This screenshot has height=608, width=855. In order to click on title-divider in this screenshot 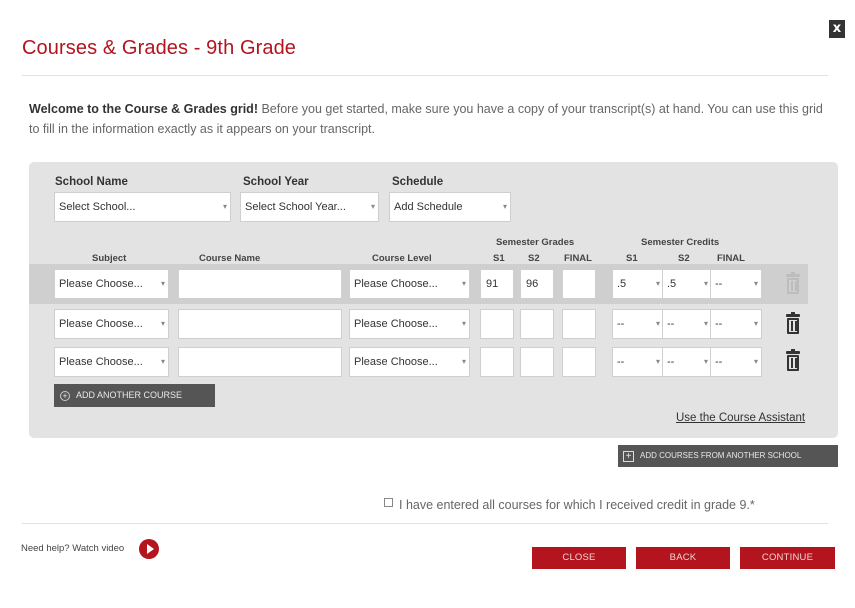, I will do `click(425, 75)`.